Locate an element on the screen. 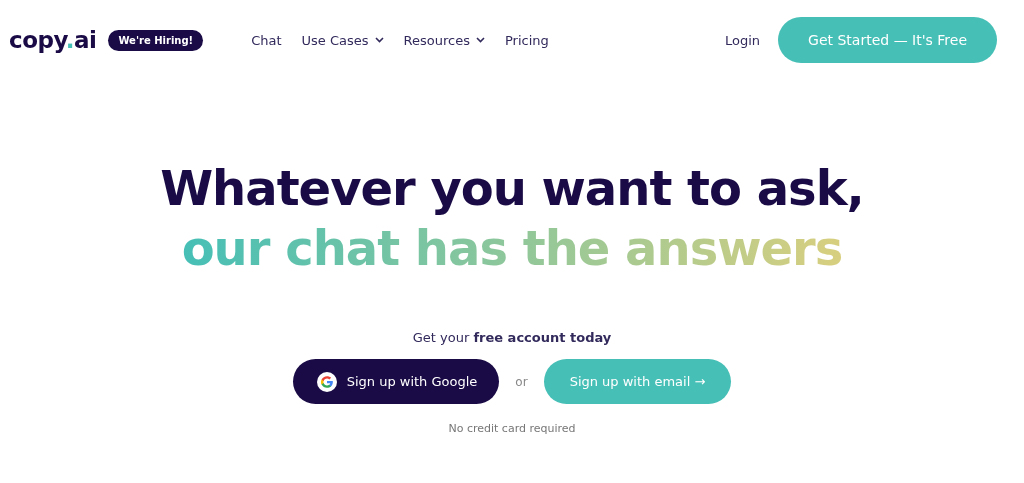 This screenshot has height=483, width=1024. logo: copy.ai is located at coordinates (53, 40).